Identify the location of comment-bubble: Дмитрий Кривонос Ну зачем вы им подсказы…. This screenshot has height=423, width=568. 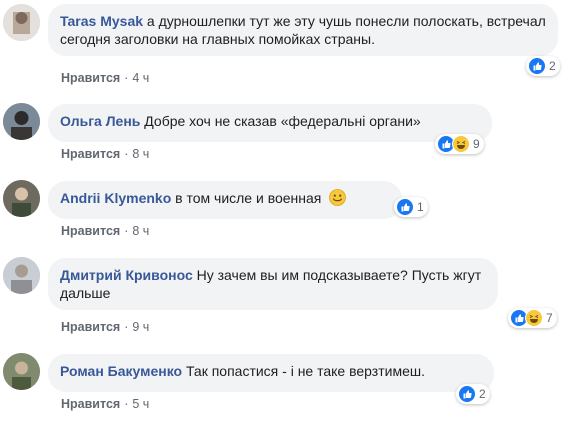
(273, 284).